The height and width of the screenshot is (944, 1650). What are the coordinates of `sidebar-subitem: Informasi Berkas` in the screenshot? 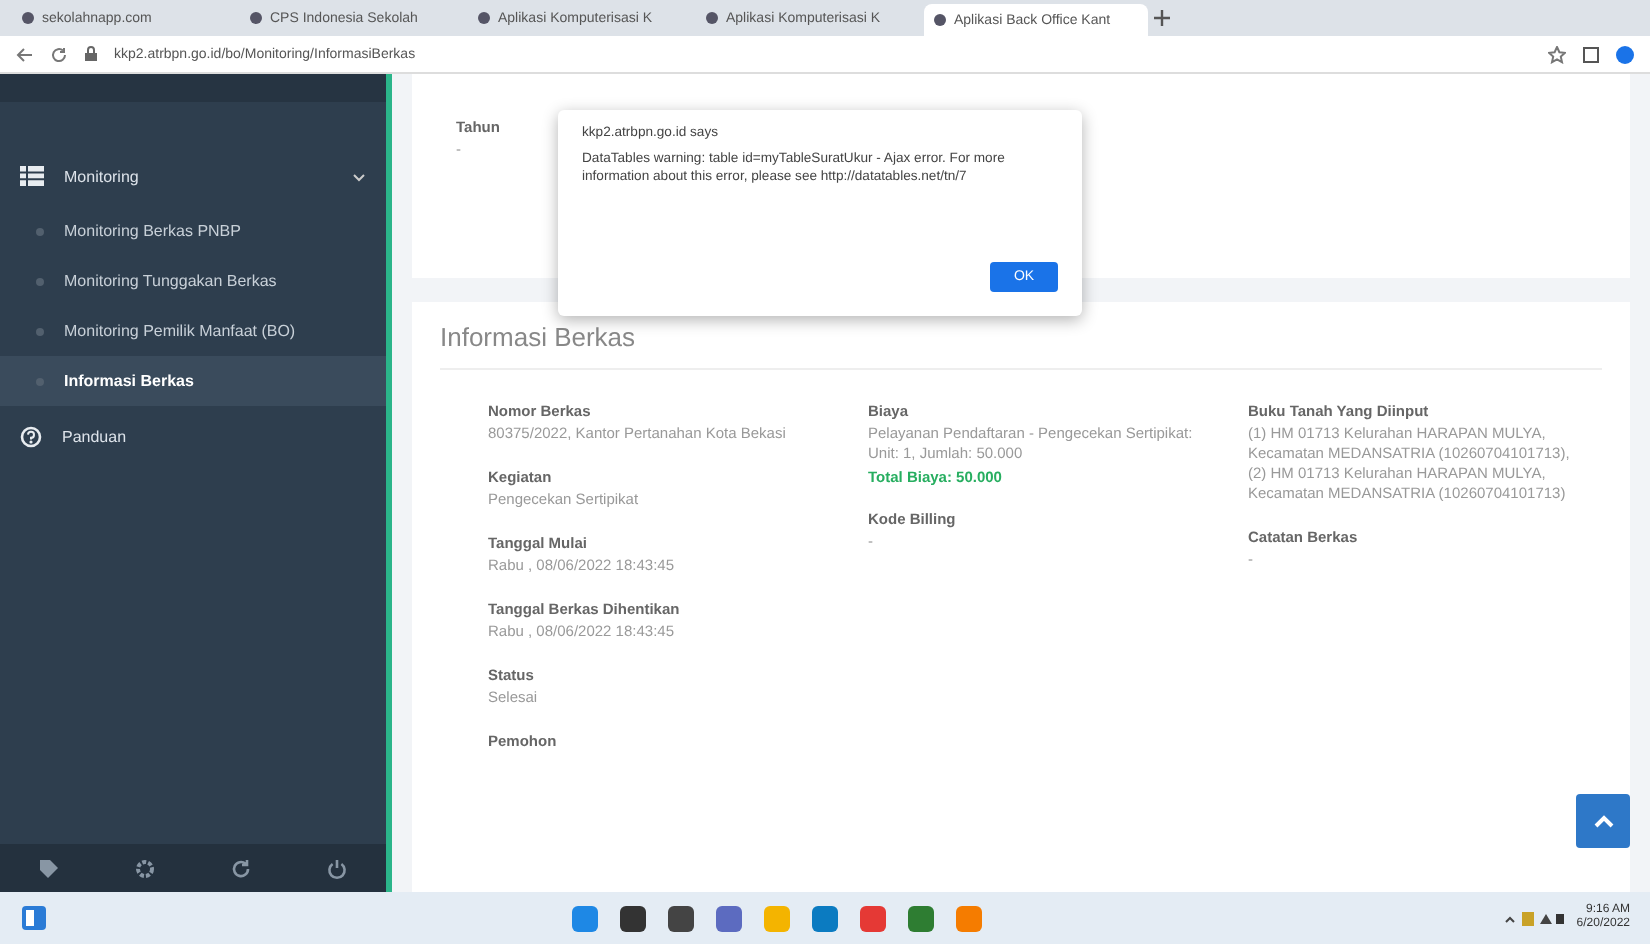 It's located at (193, 381).